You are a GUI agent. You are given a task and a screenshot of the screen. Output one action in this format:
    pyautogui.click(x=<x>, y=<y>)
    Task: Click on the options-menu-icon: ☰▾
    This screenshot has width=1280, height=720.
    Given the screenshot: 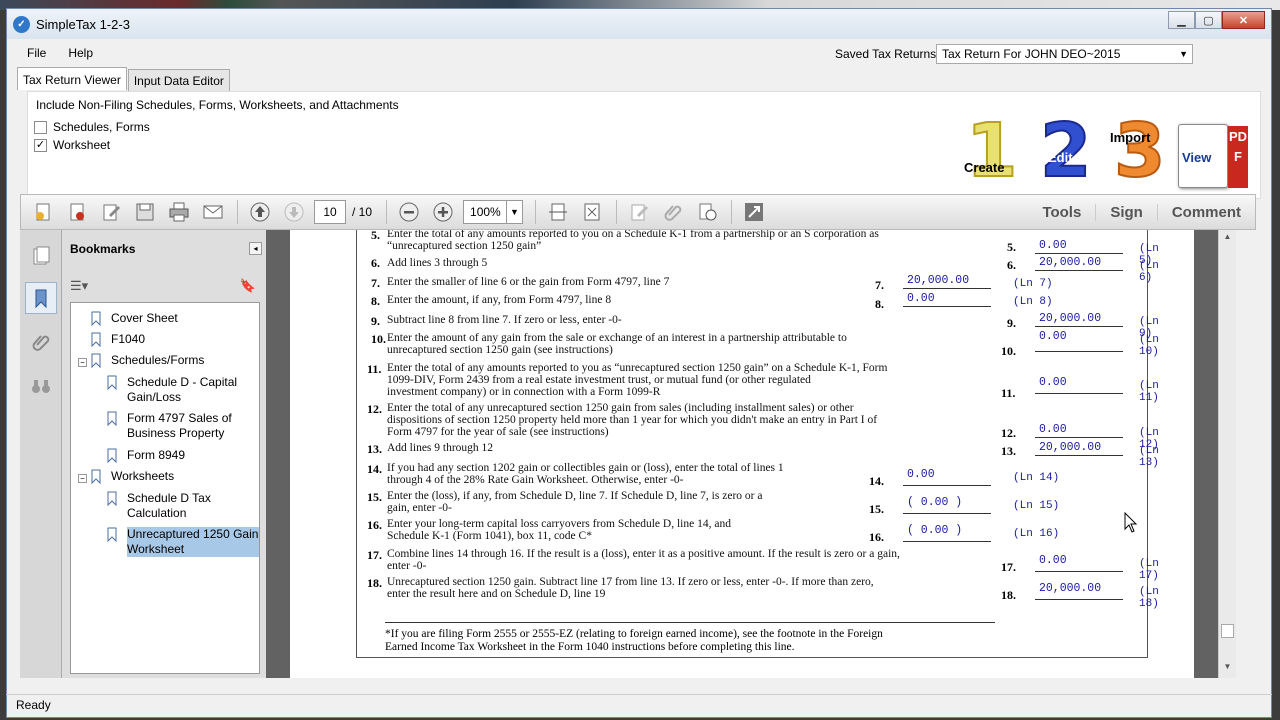 What is the action you would take?
    pyautogui.click(x=79, y=286)
    